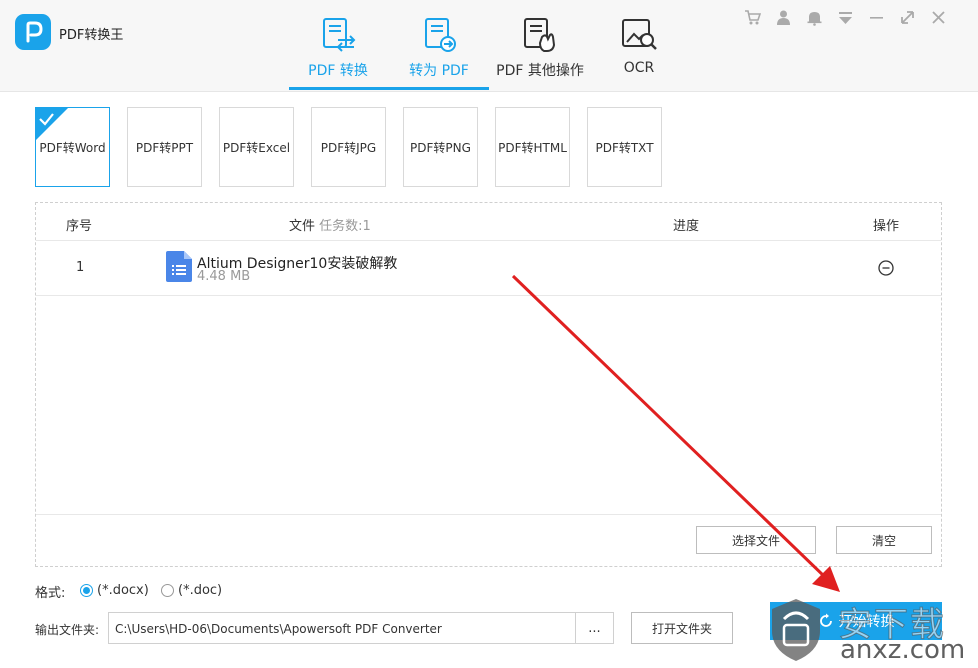 The height and width of the screenshot is (668, 978). I want to click on format-card-ppt: PDF转PPT, so click(164, 147).